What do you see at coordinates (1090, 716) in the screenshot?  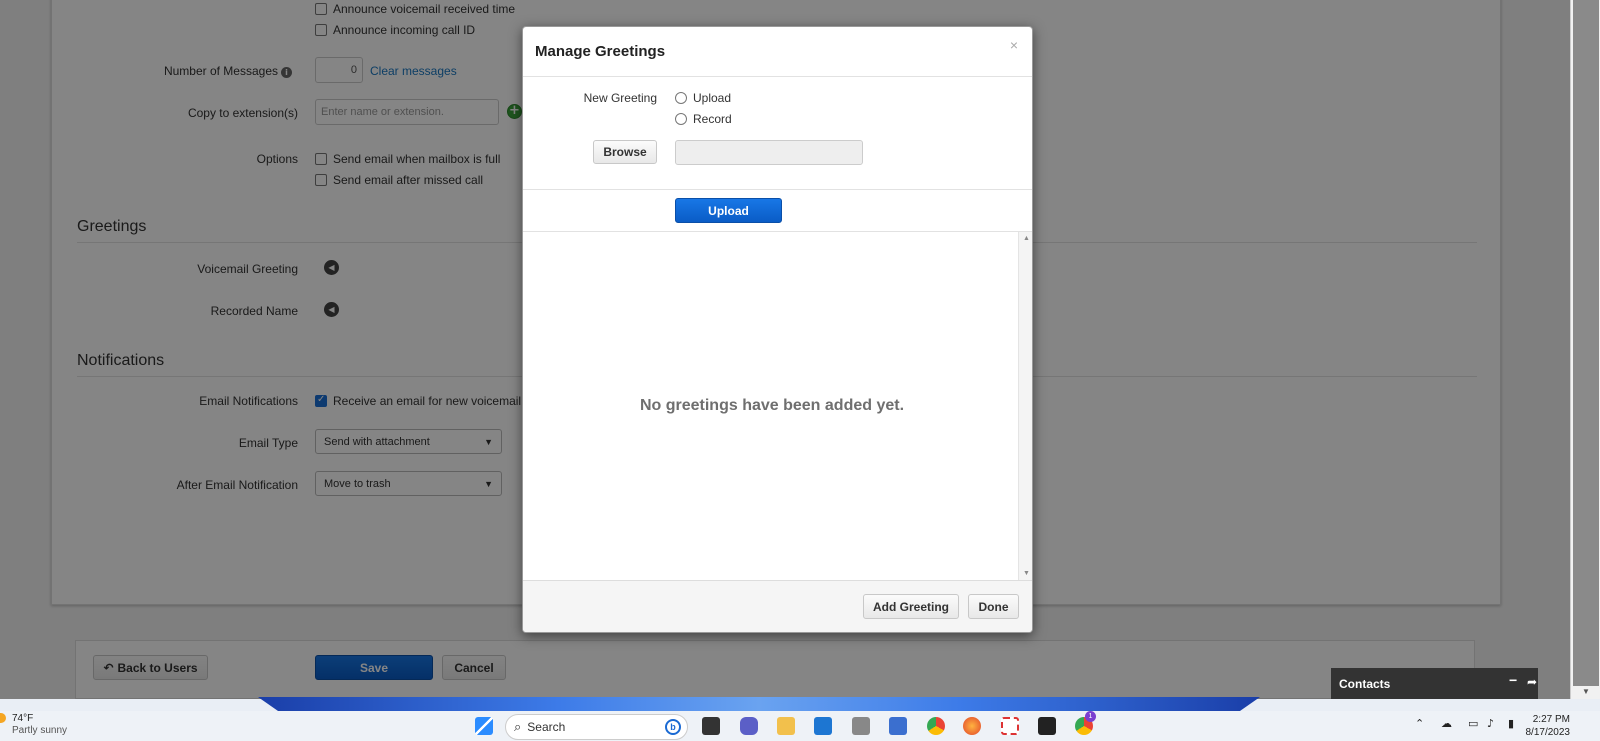 I see `notification-badge: 1` at bounding box center [1090, 716].